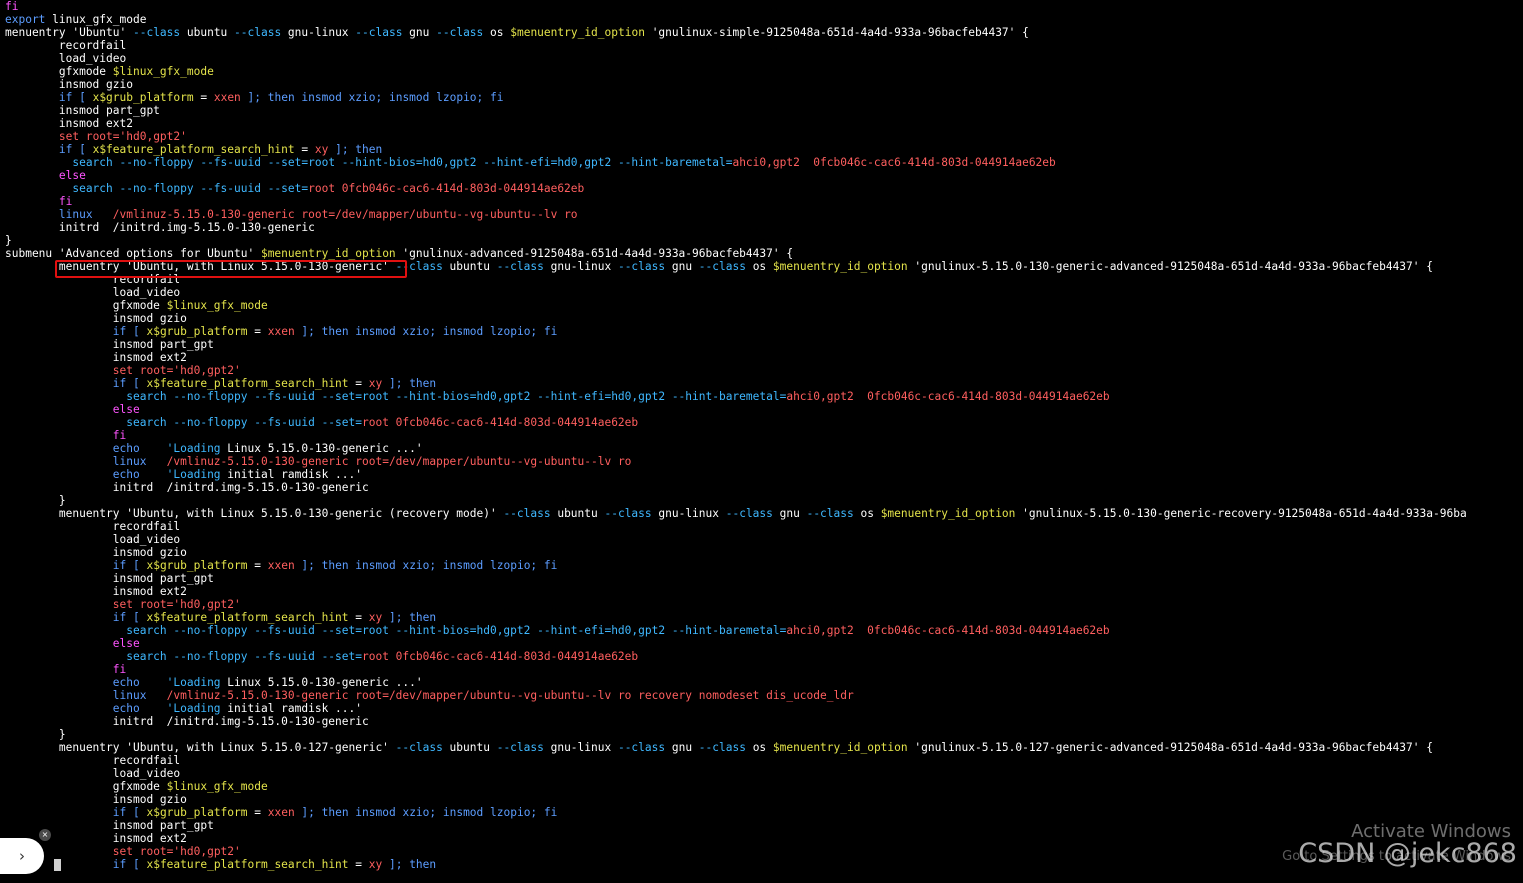 This screenshot has height=883, width=1523. I want to click on code-token: initial ramdisk ...', so click(291, 474).